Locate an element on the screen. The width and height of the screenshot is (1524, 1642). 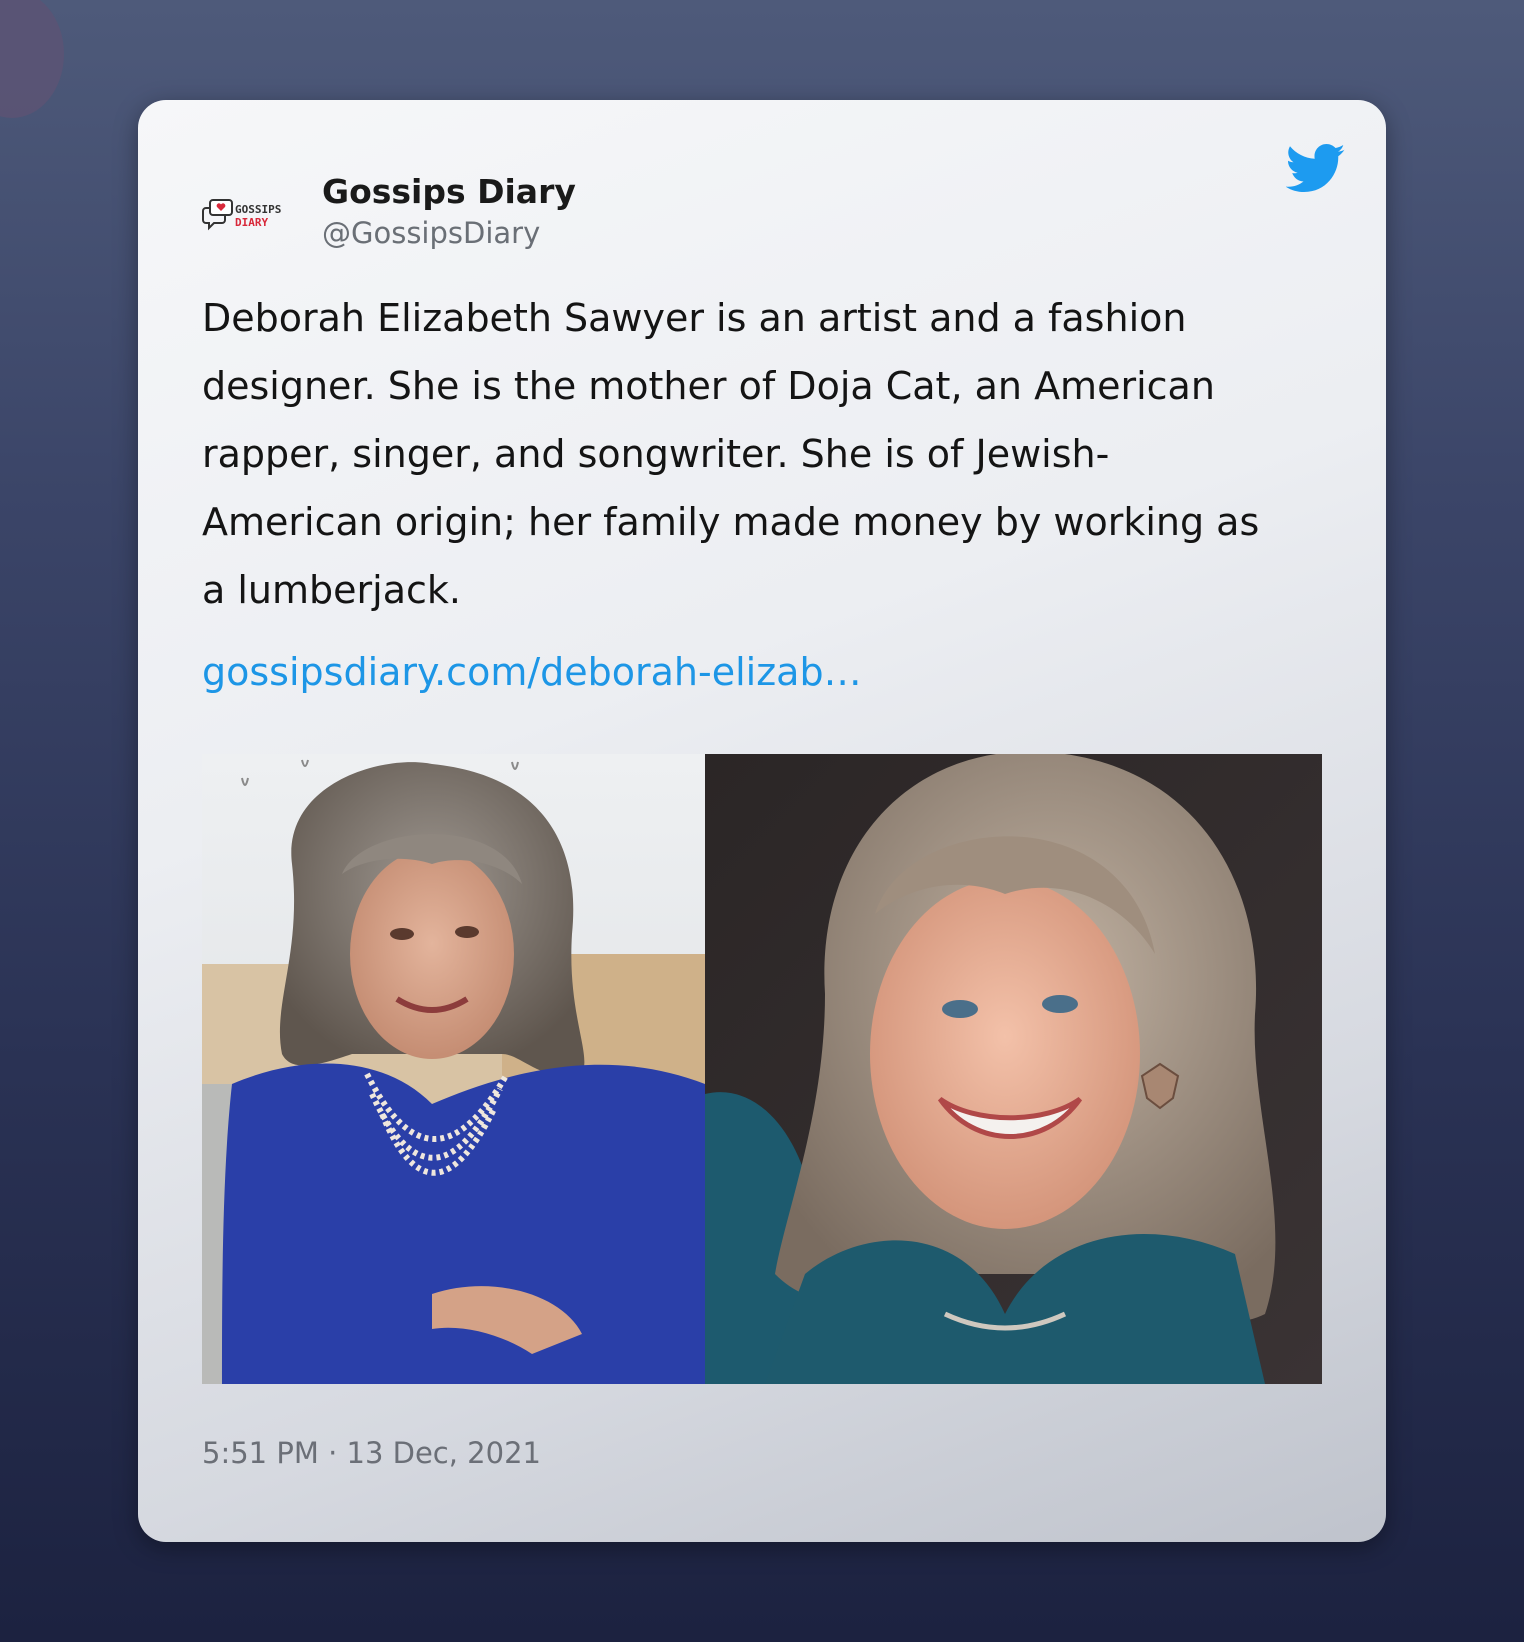
author-name: Gossips Diary is located at coordinates (449, 191).